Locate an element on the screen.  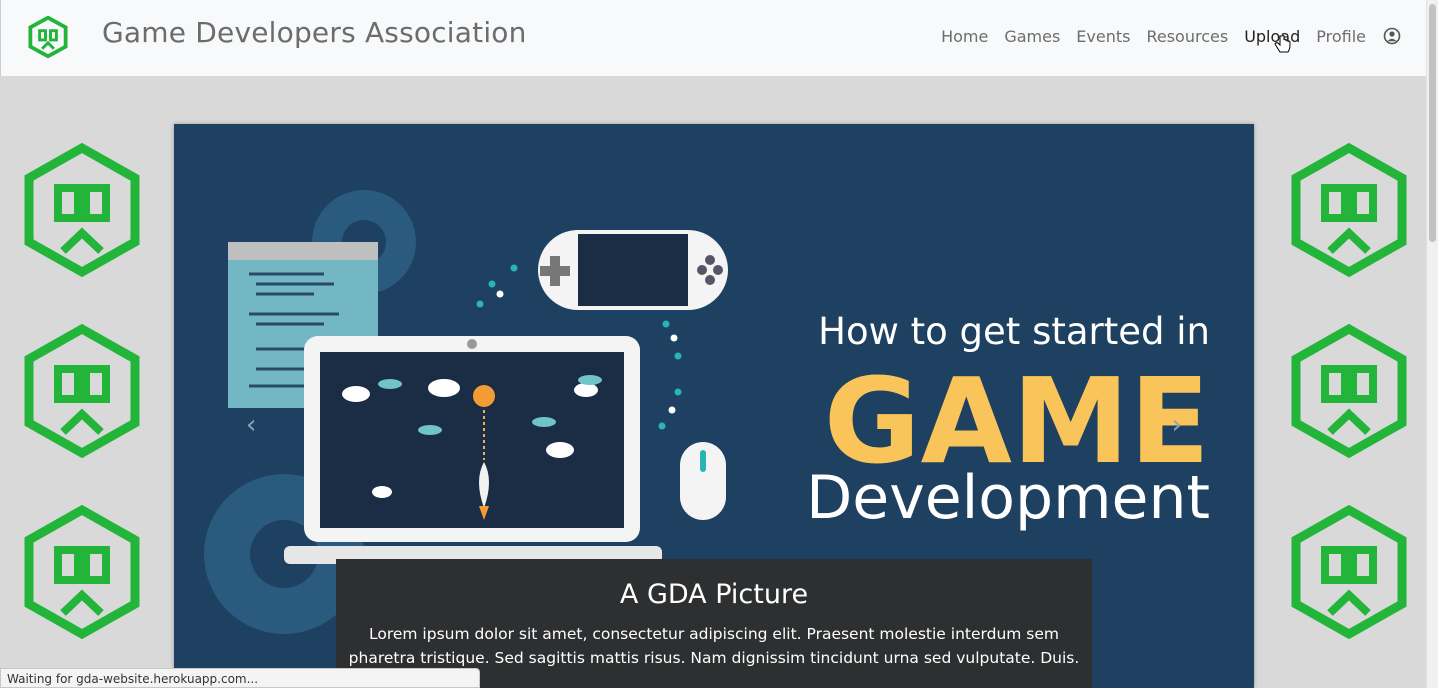
brand-title: Game Developers Association is located at coordinates (314, 32).